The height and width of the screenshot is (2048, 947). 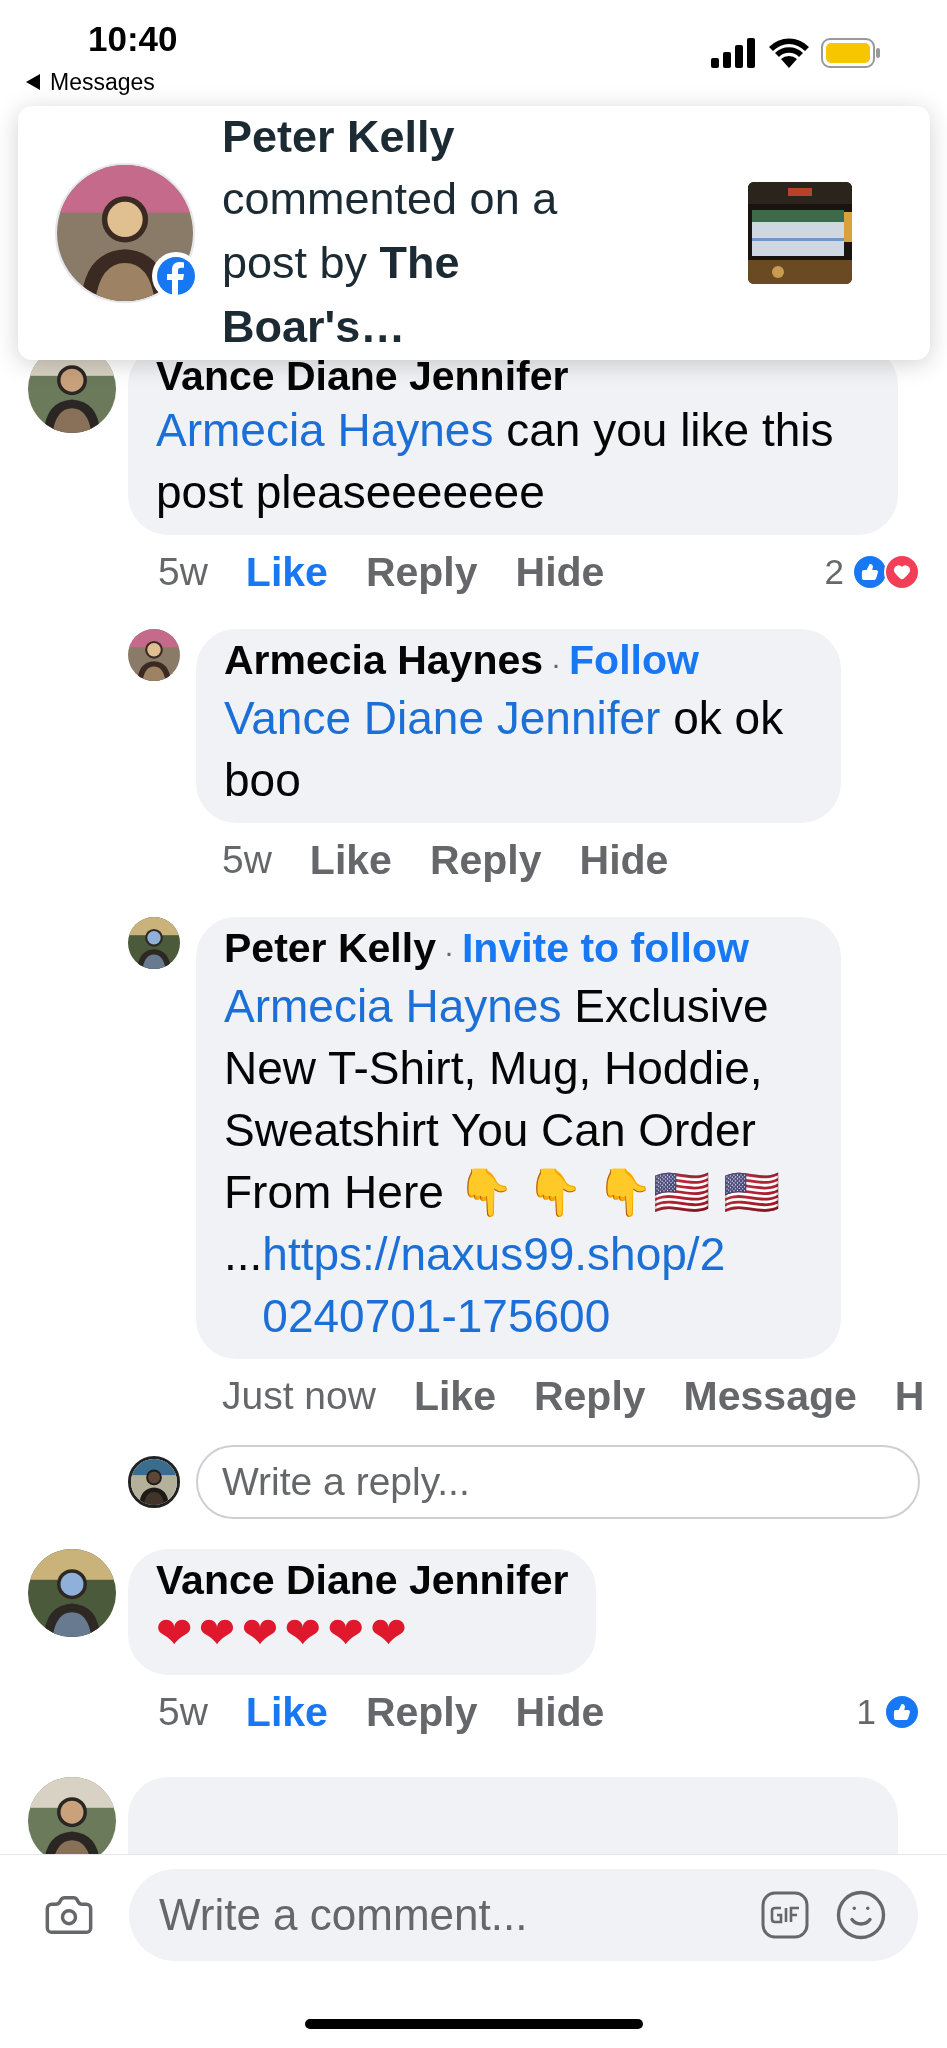 I want to click on author-name: Peter Kelly, so click(x=330, y=948).